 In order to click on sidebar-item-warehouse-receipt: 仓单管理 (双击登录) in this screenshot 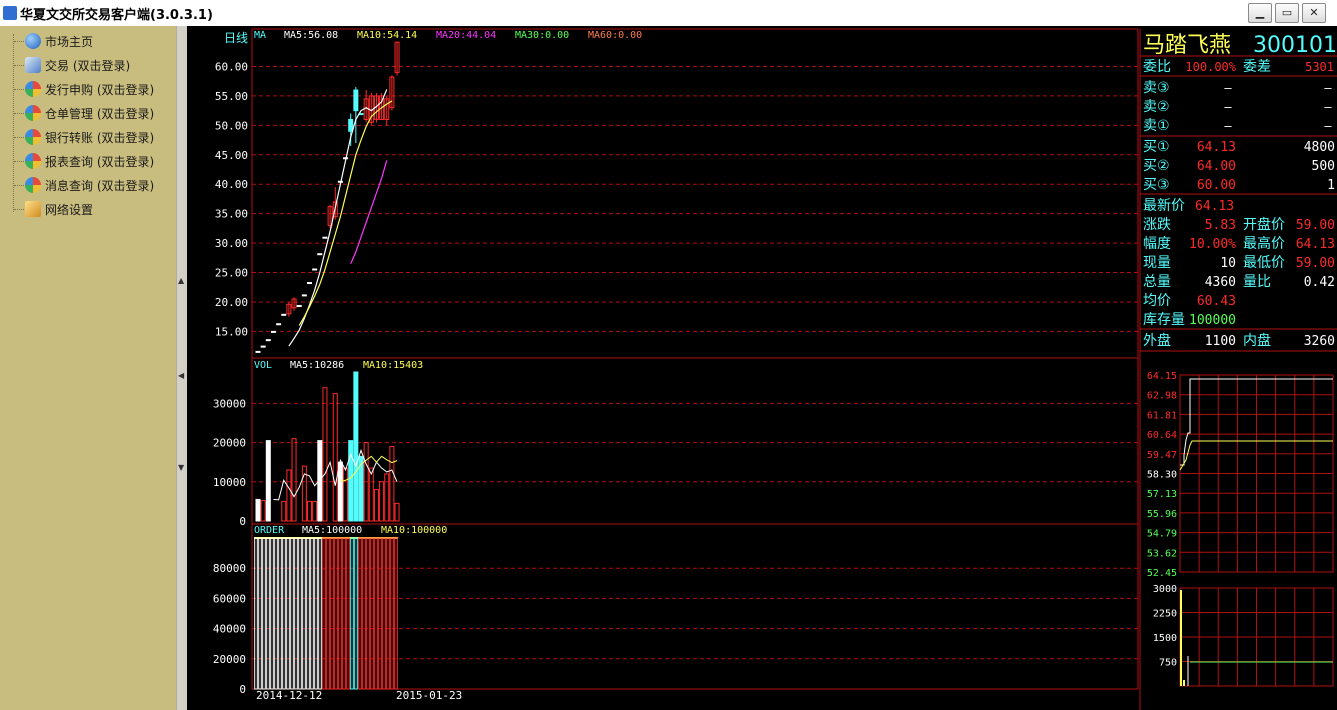, I will do `click(84, 113)`.